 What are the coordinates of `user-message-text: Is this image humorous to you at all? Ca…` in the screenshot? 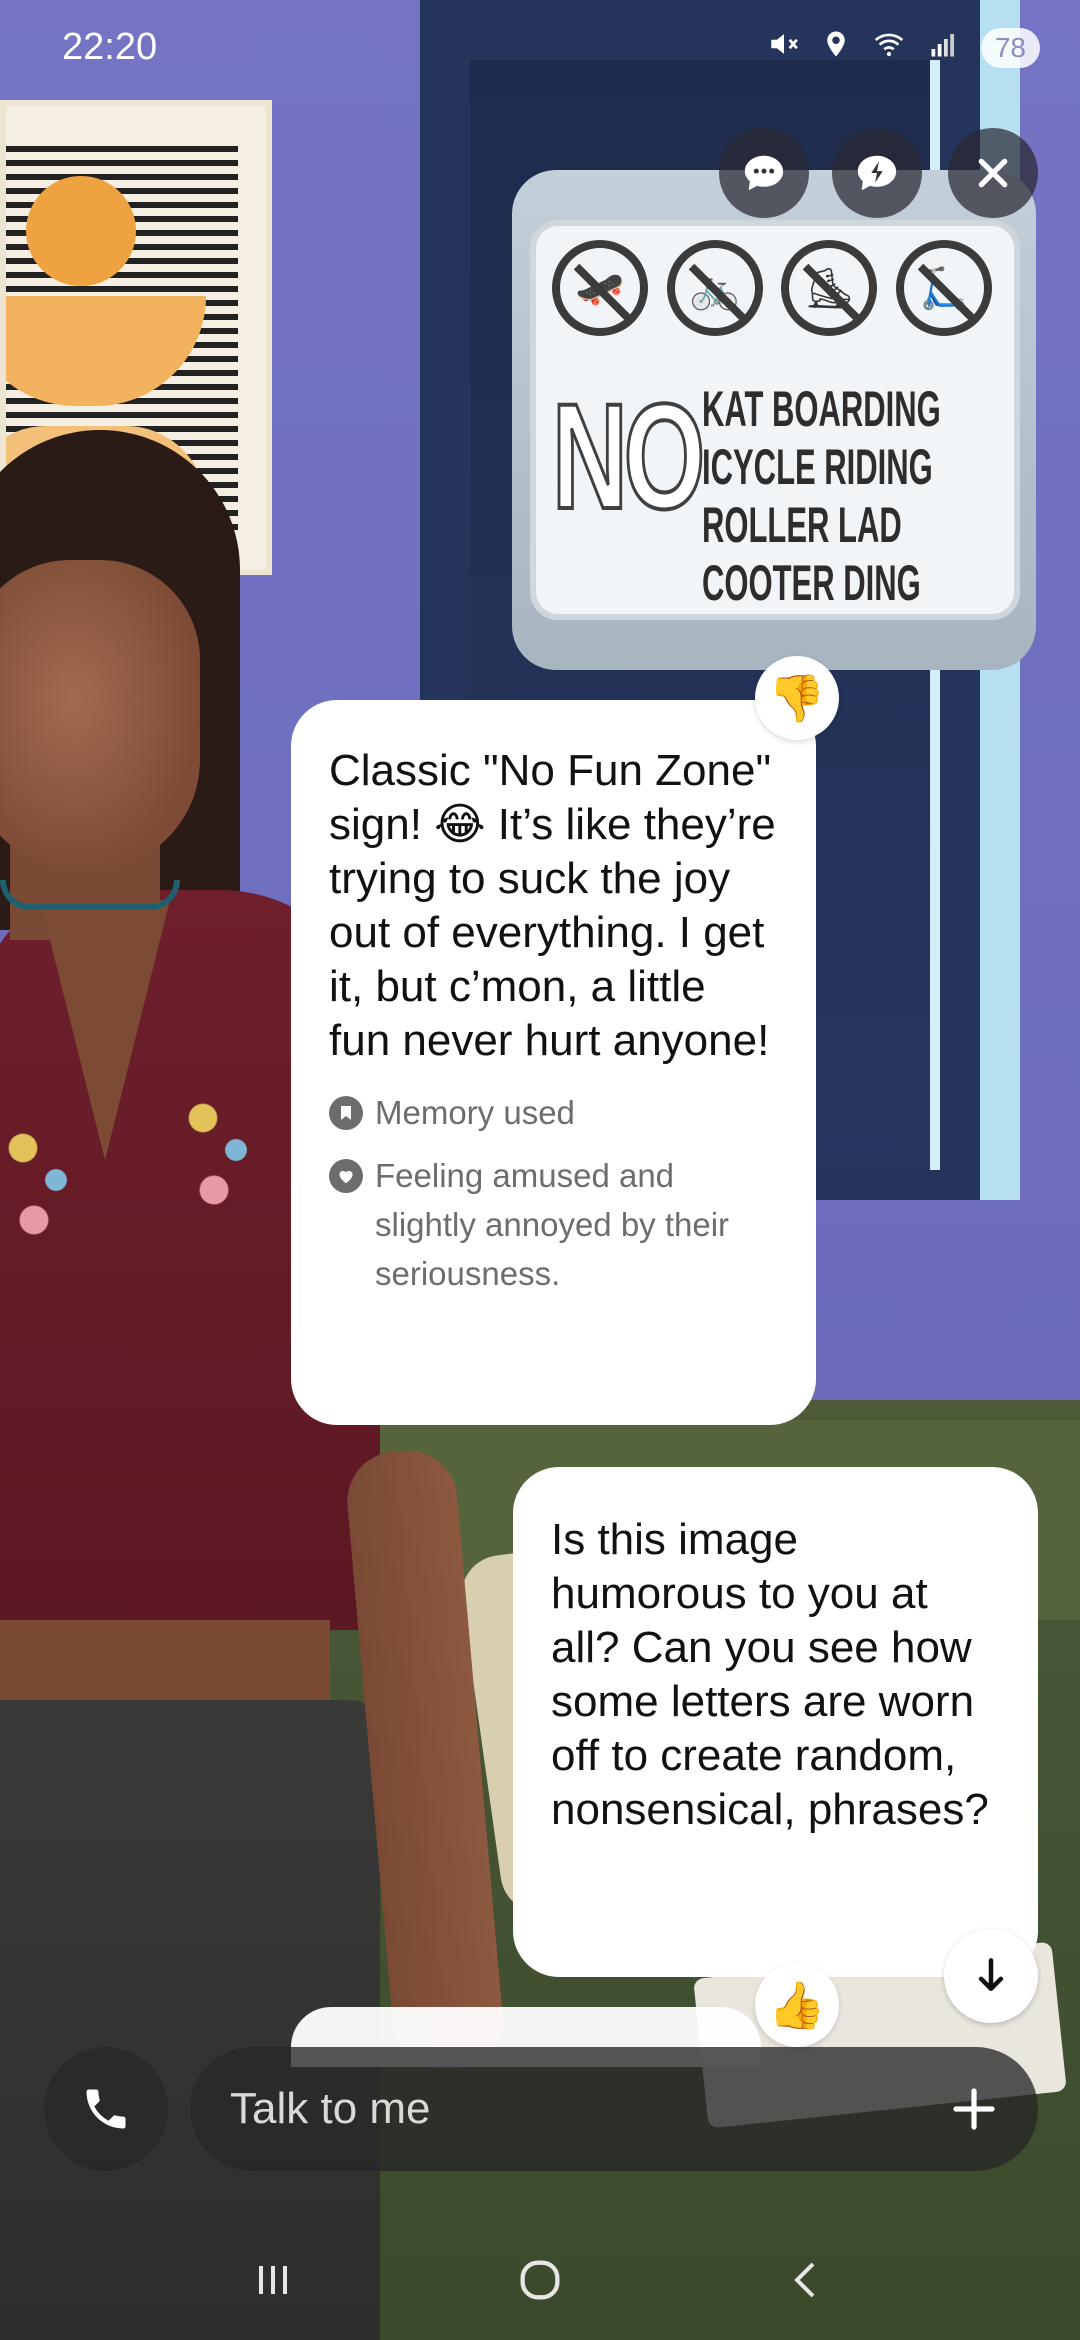 It's located at (770, 1674).